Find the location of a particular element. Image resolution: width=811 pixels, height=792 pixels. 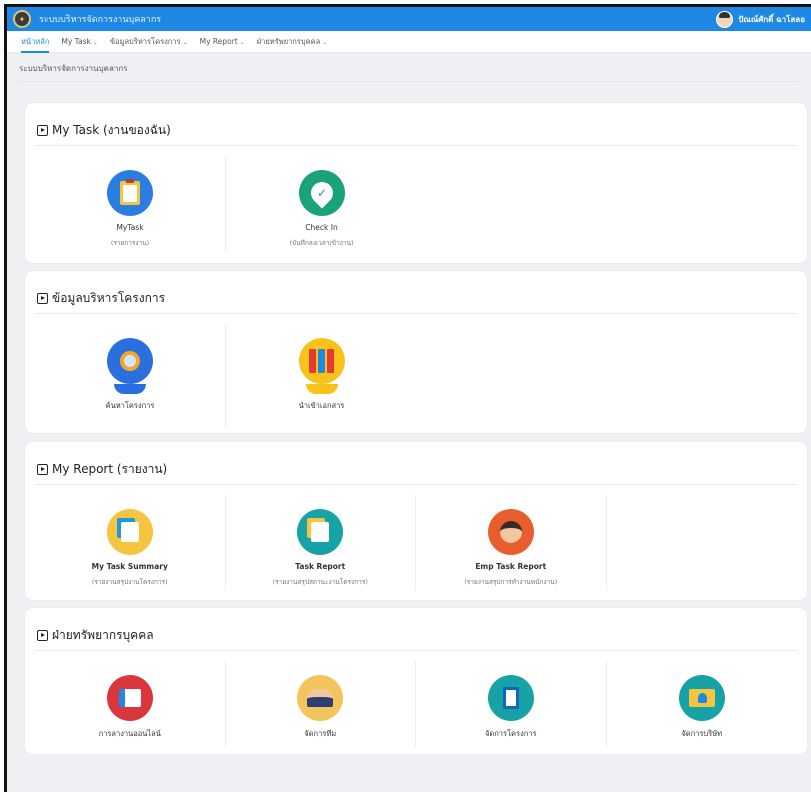

binders-icon is located at coordinates (321, 366).